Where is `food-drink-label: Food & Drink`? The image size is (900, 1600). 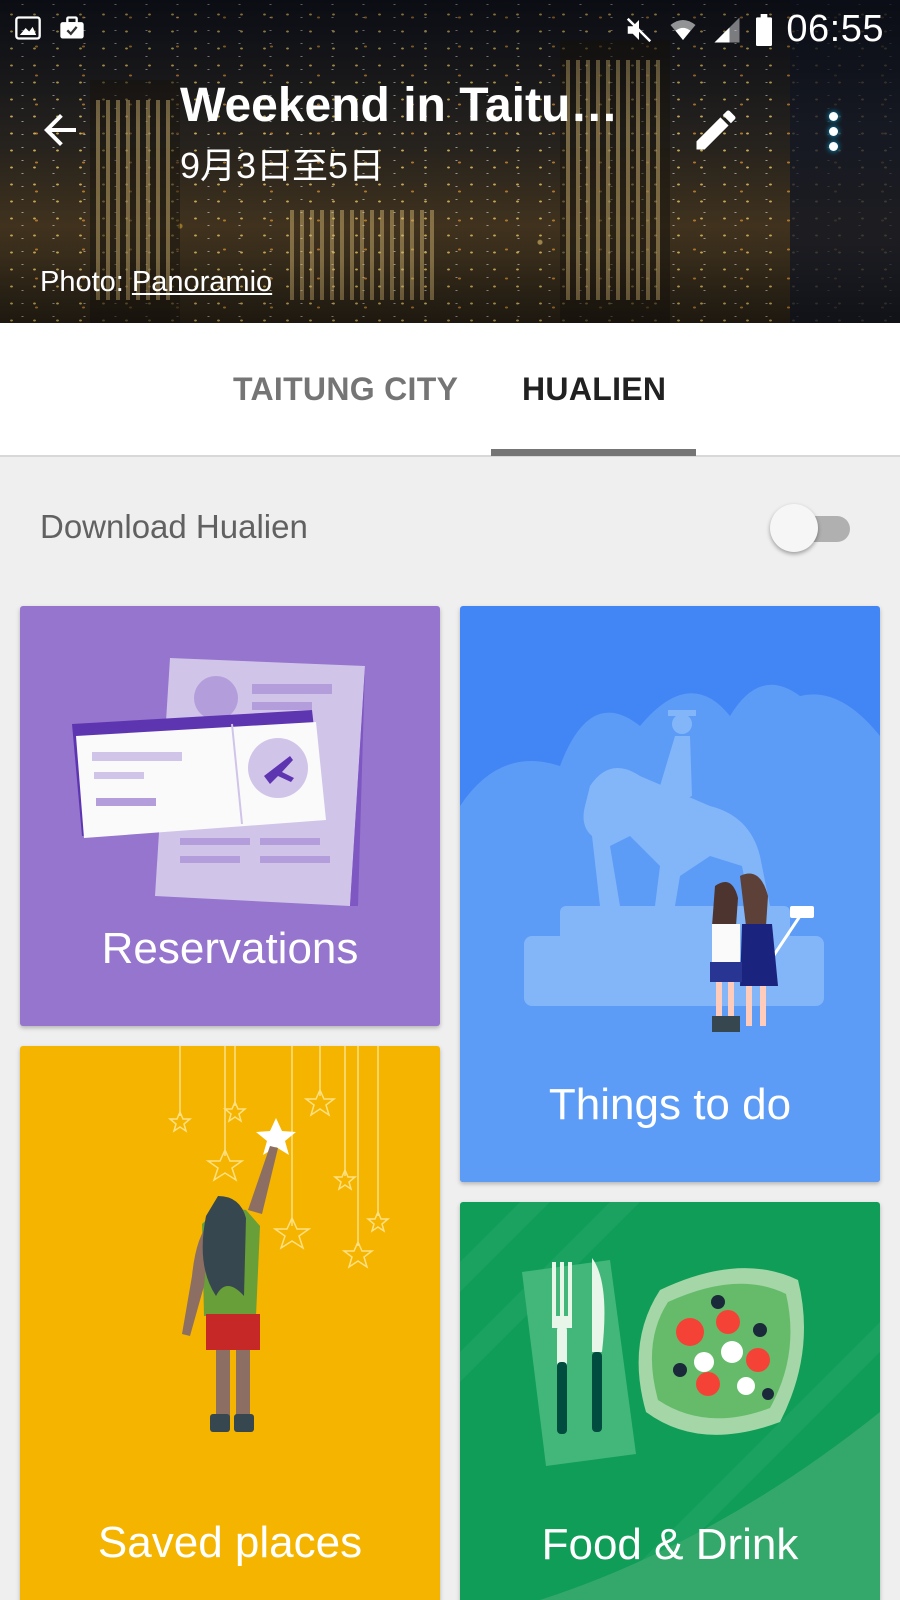 food-drink-label: Food & Drink is located at coordinates (670, 1544).